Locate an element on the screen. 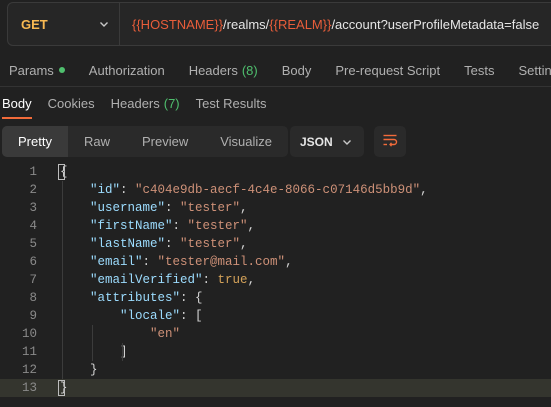 The image size is (551, 407). tab-label: Tests is located at coordinates (479, 70).